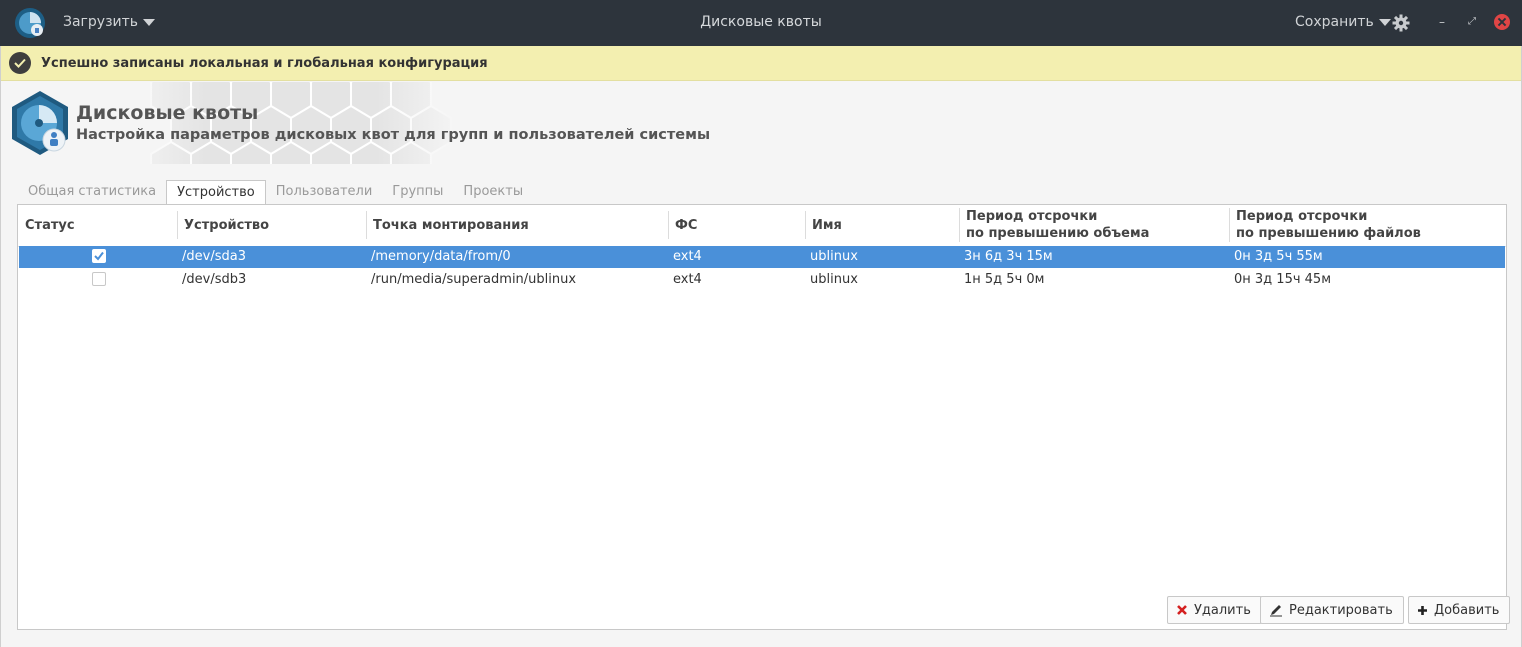 The image size is (1522, 647). Describe the element at coordinates (20, 63) in the screenshot. I see `checkmark-icon` at that location.